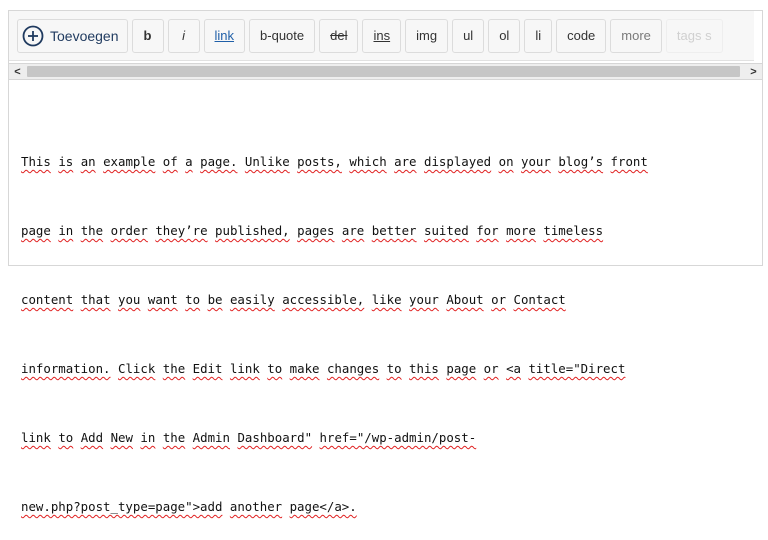 This screenshot has width=768, height=540. I want to click on add-media-label: Toevoegen, so click(84, 35).